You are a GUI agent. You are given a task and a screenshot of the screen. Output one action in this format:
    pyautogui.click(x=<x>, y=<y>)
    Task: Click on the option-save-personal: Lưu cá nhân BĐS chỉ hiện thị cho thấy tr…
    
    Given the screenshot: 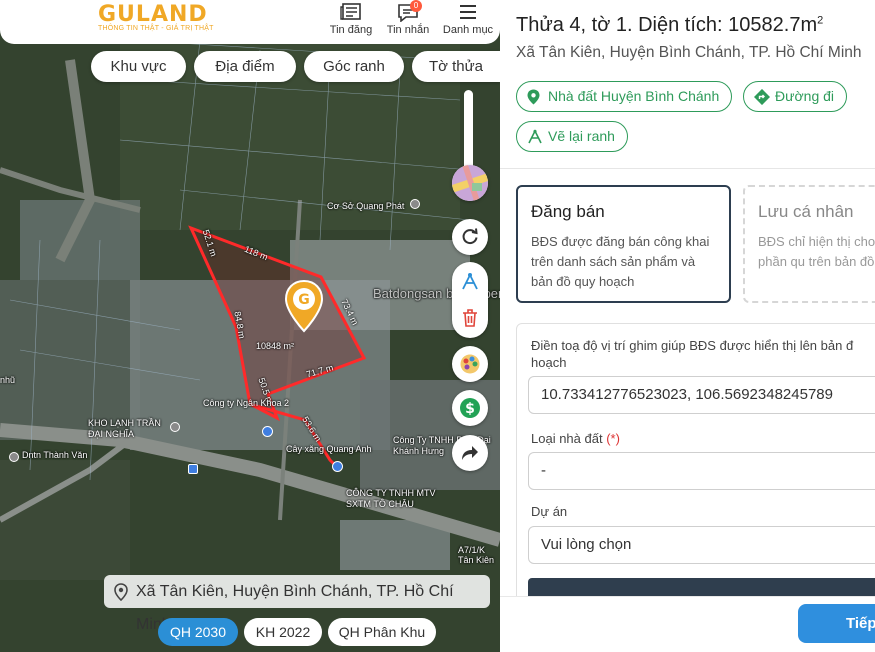 What is the action you would take?
    pyautogui.click(x=809, y=244)
    